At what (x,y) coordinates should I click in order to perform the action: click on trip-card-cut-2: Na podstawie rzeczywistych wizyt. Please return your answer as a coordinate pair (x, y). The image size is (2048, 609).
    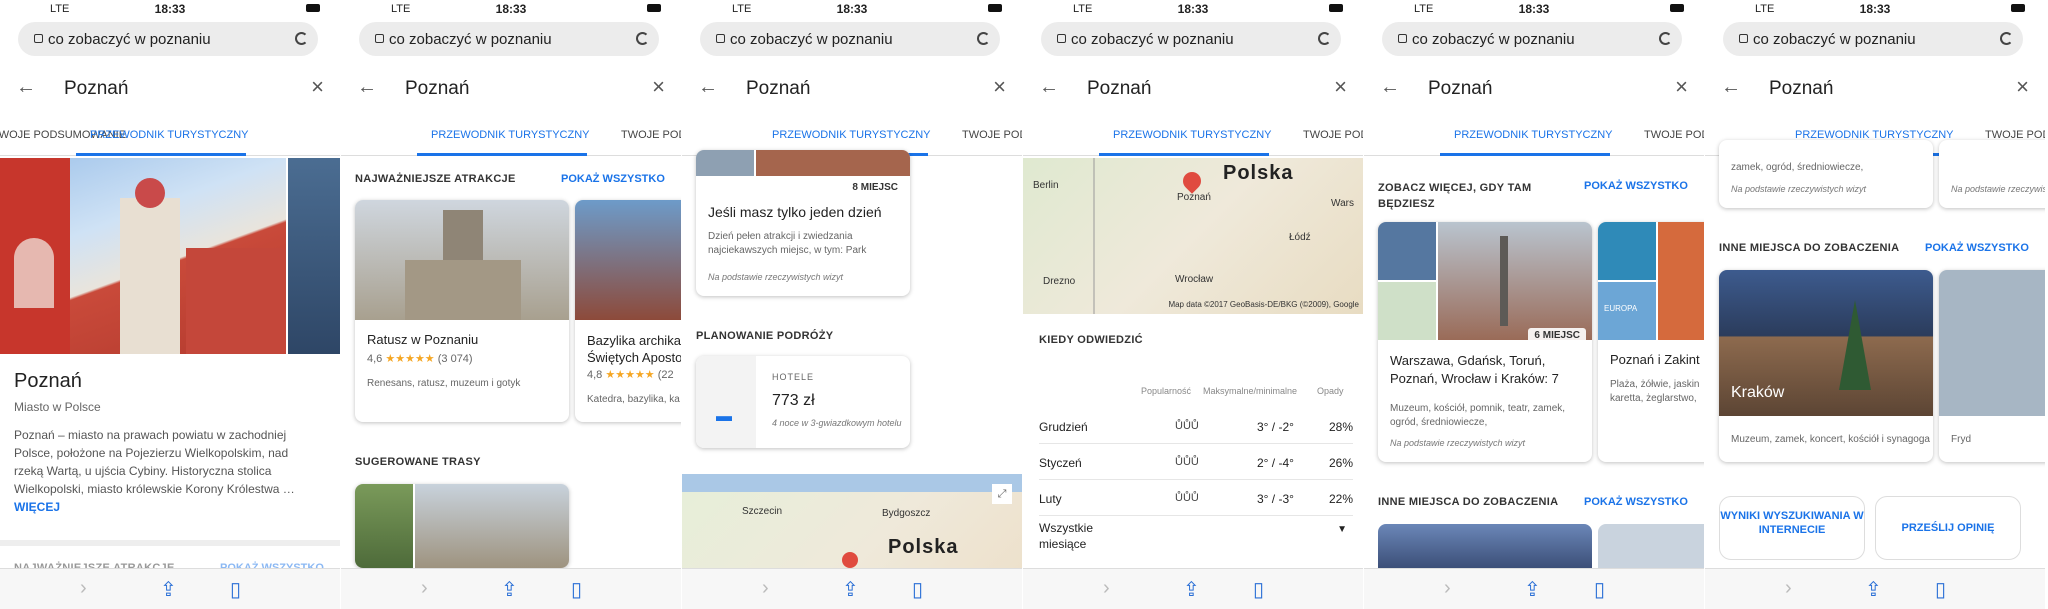
    Looking at the image, I should click on (1992, 174).